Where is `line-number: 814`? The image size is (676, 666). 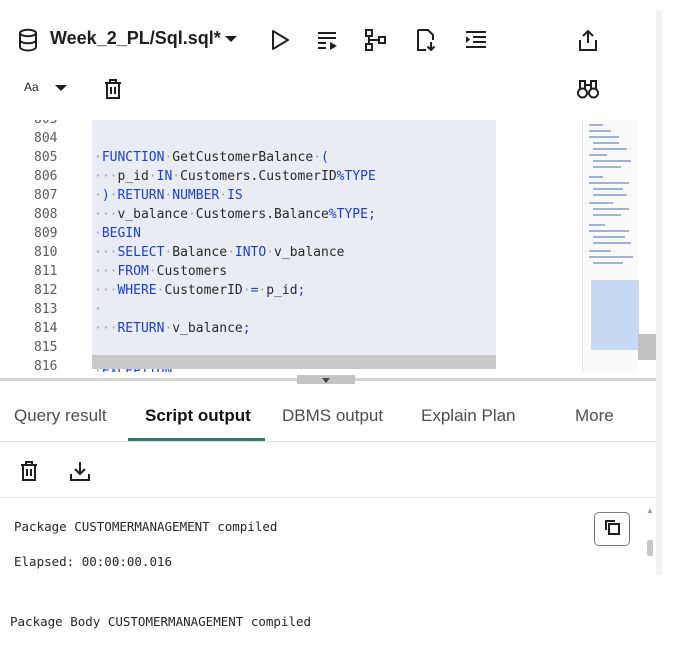 line-number: 814 is located at coordinates (46, 328).